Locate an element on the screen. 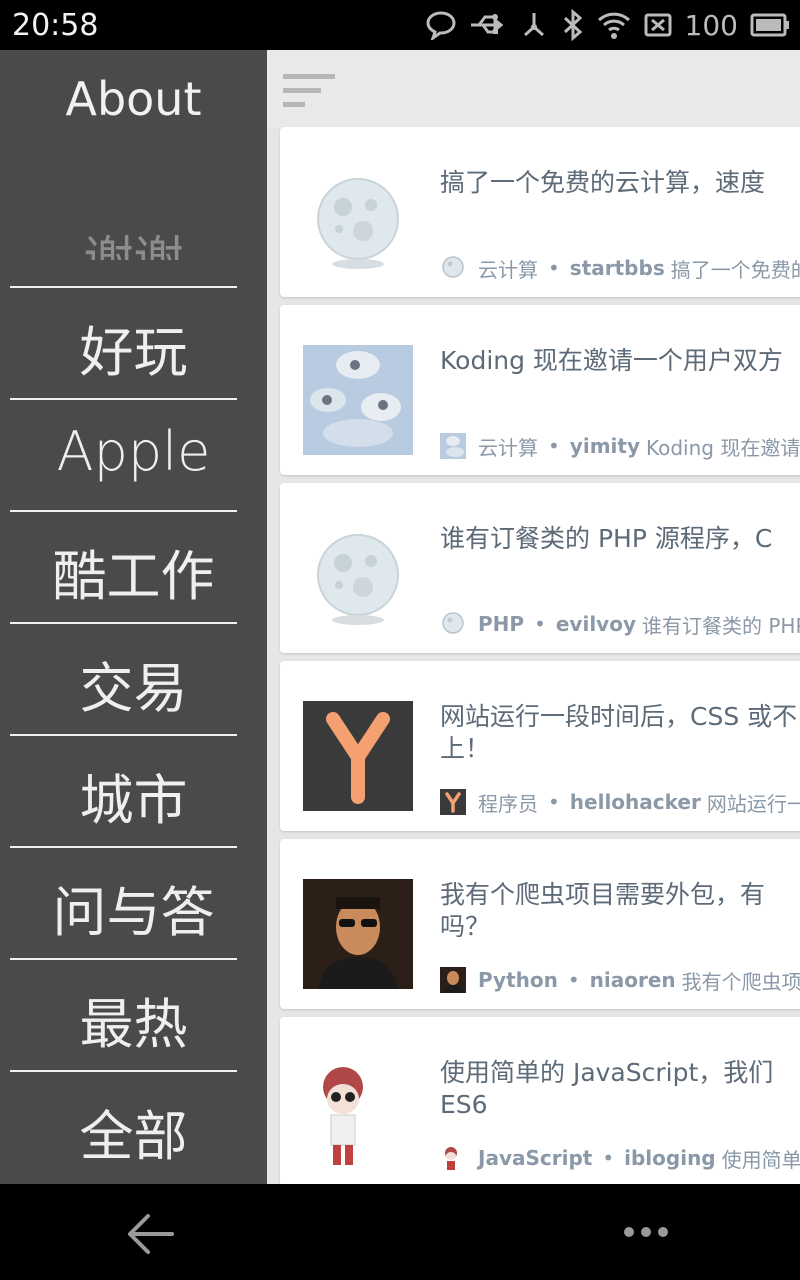 Image resolution: width=800 pixels, height=1280 pixels. y-avatar is located at coordinates (358, 756).